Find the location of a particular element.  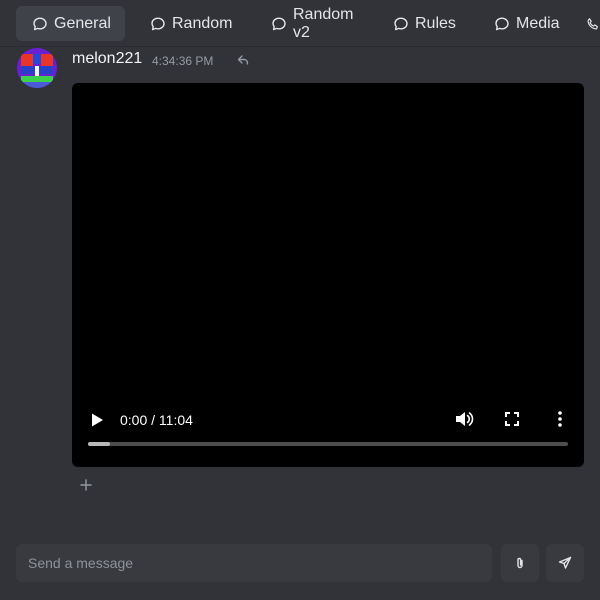

message-timestamp: 4:34:36 PM is located at coordinates (183, 61).